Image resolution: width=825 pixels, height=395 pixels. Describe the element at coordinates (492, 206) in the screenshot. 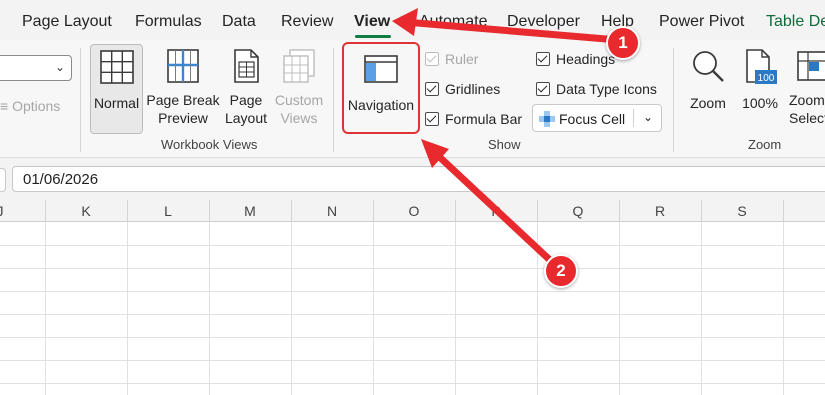

I see `arrow-to-navigation` at that location.